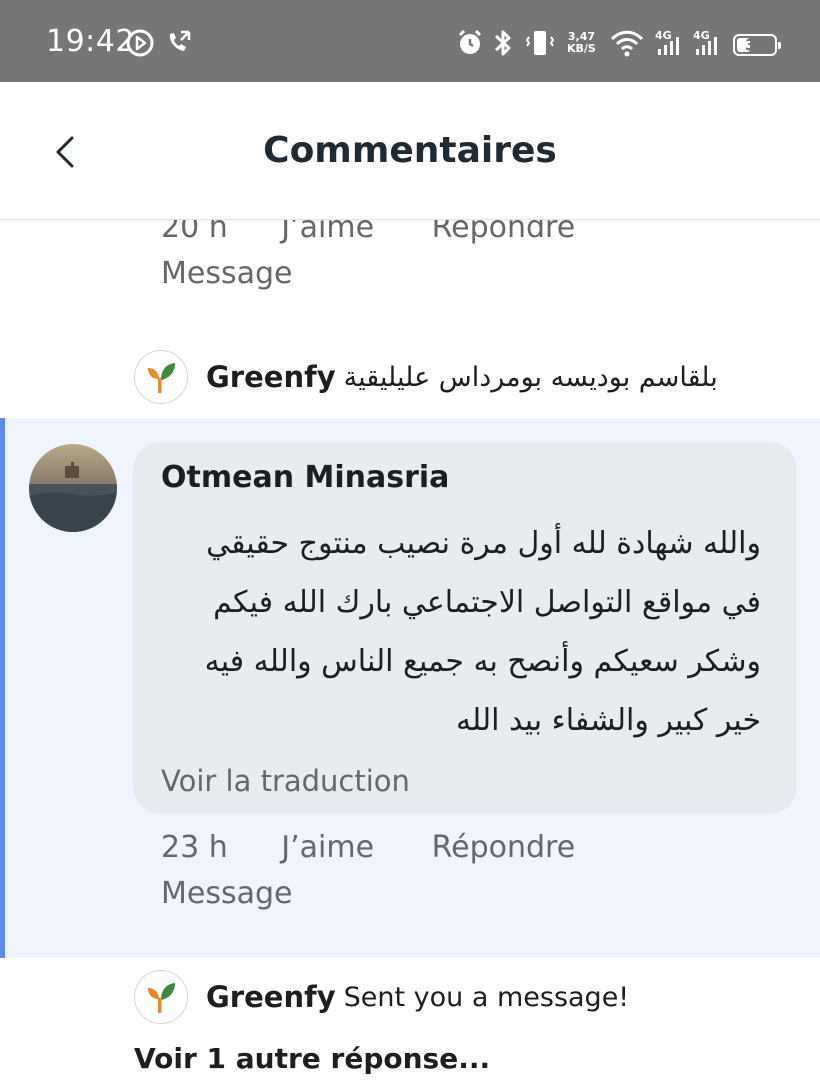  I want to click on status-bar: 19:42 3,47 KB/S 4G 4G 37, so click(410, 41).